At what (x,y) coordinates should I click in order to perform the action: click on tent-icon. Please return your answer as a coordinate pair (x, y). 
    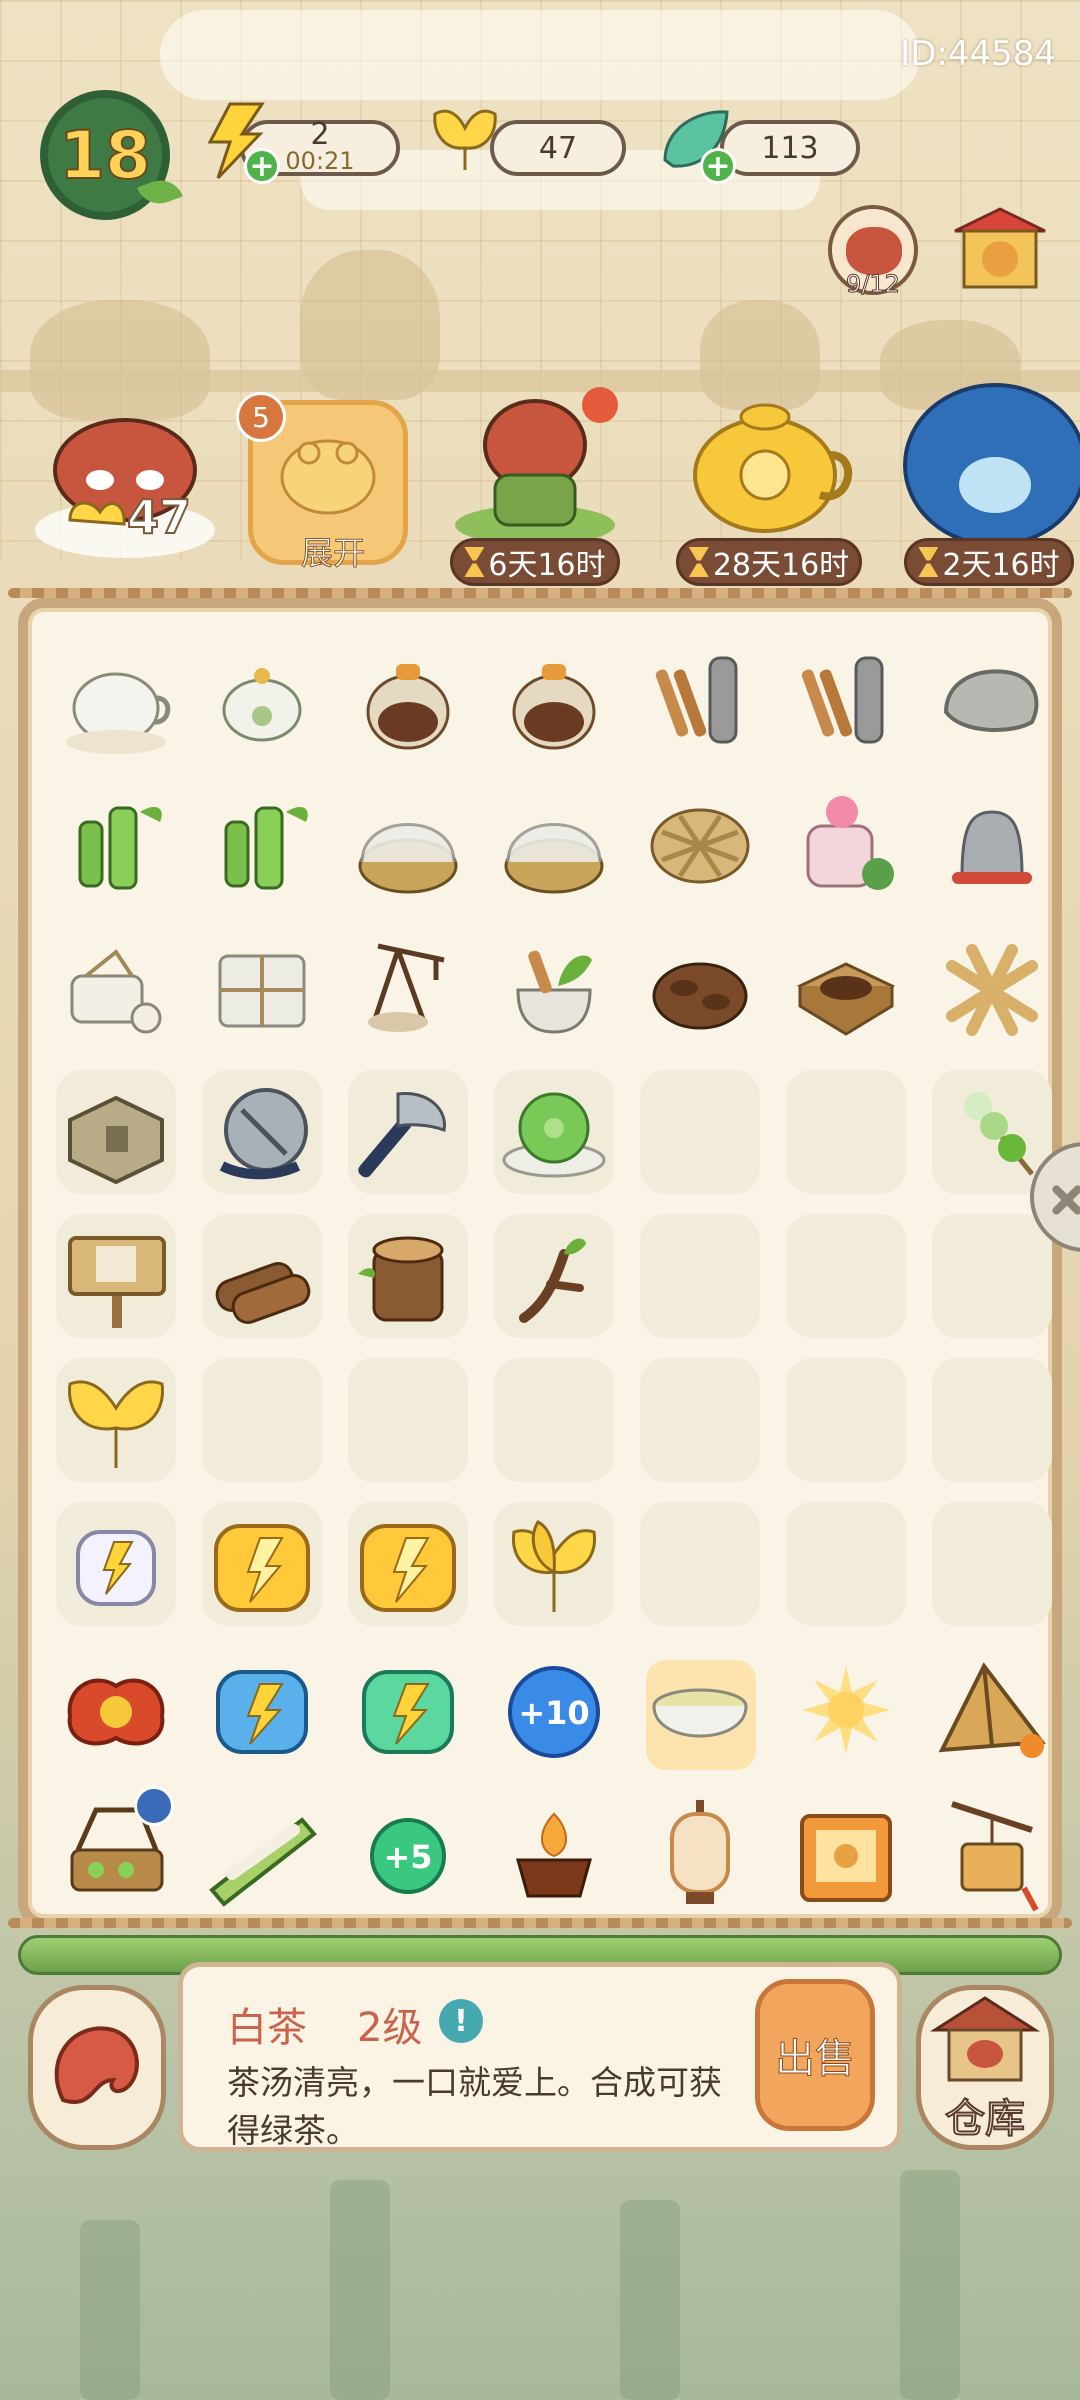
    Looking at the image, I should click on (992, 1710).